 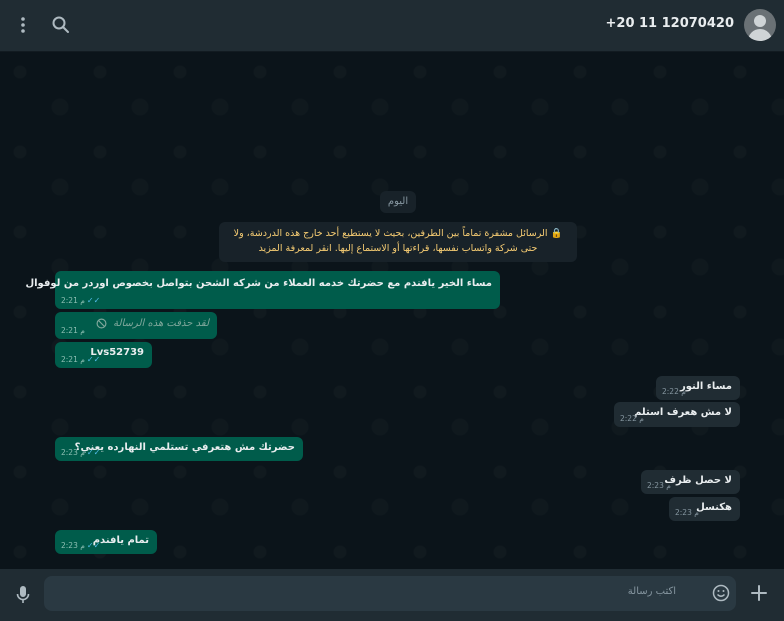 I want to click on message-input-placeholder: اكتب رسالة, so click(x=651, y=591).